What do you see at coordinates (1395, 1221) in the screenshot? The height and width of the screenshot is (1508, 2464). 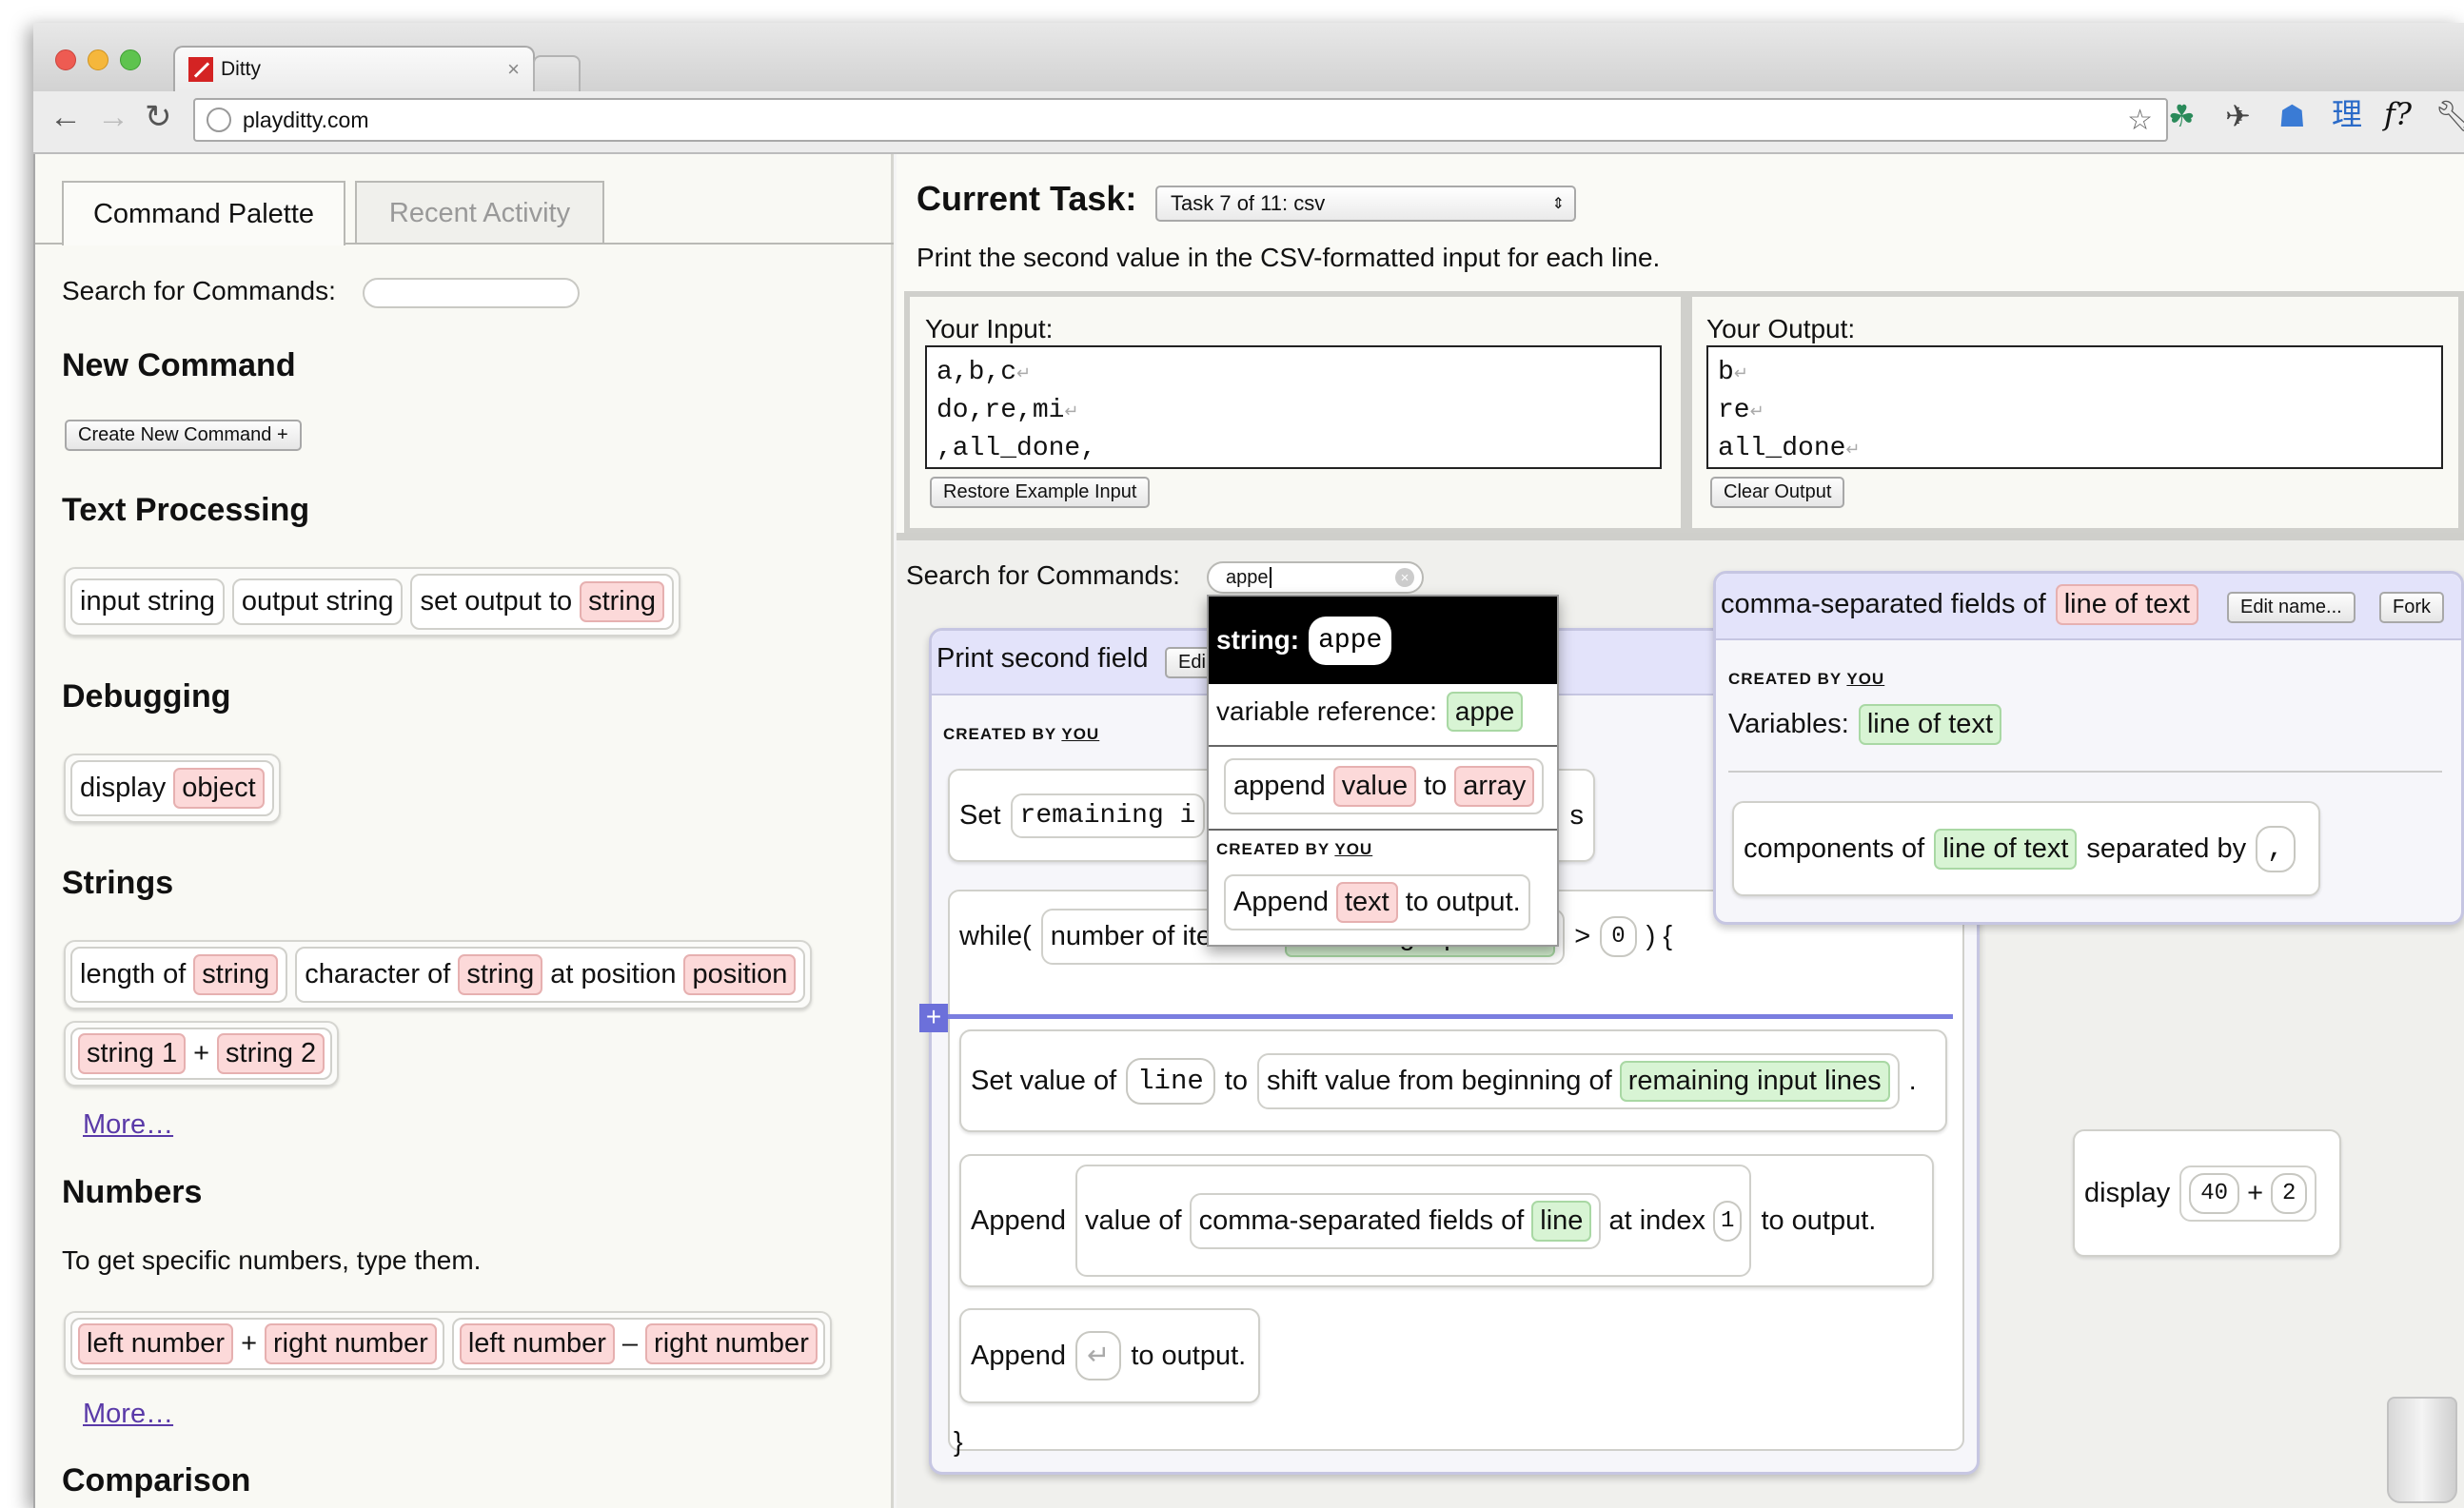 I see `csf-call-block: comma-separated fields of line` at bounding box center [1395, 1221].